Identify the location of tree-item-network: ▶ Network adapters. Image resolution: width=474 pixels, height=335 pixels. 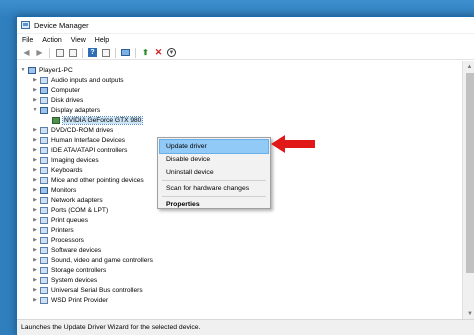
(67, 200).